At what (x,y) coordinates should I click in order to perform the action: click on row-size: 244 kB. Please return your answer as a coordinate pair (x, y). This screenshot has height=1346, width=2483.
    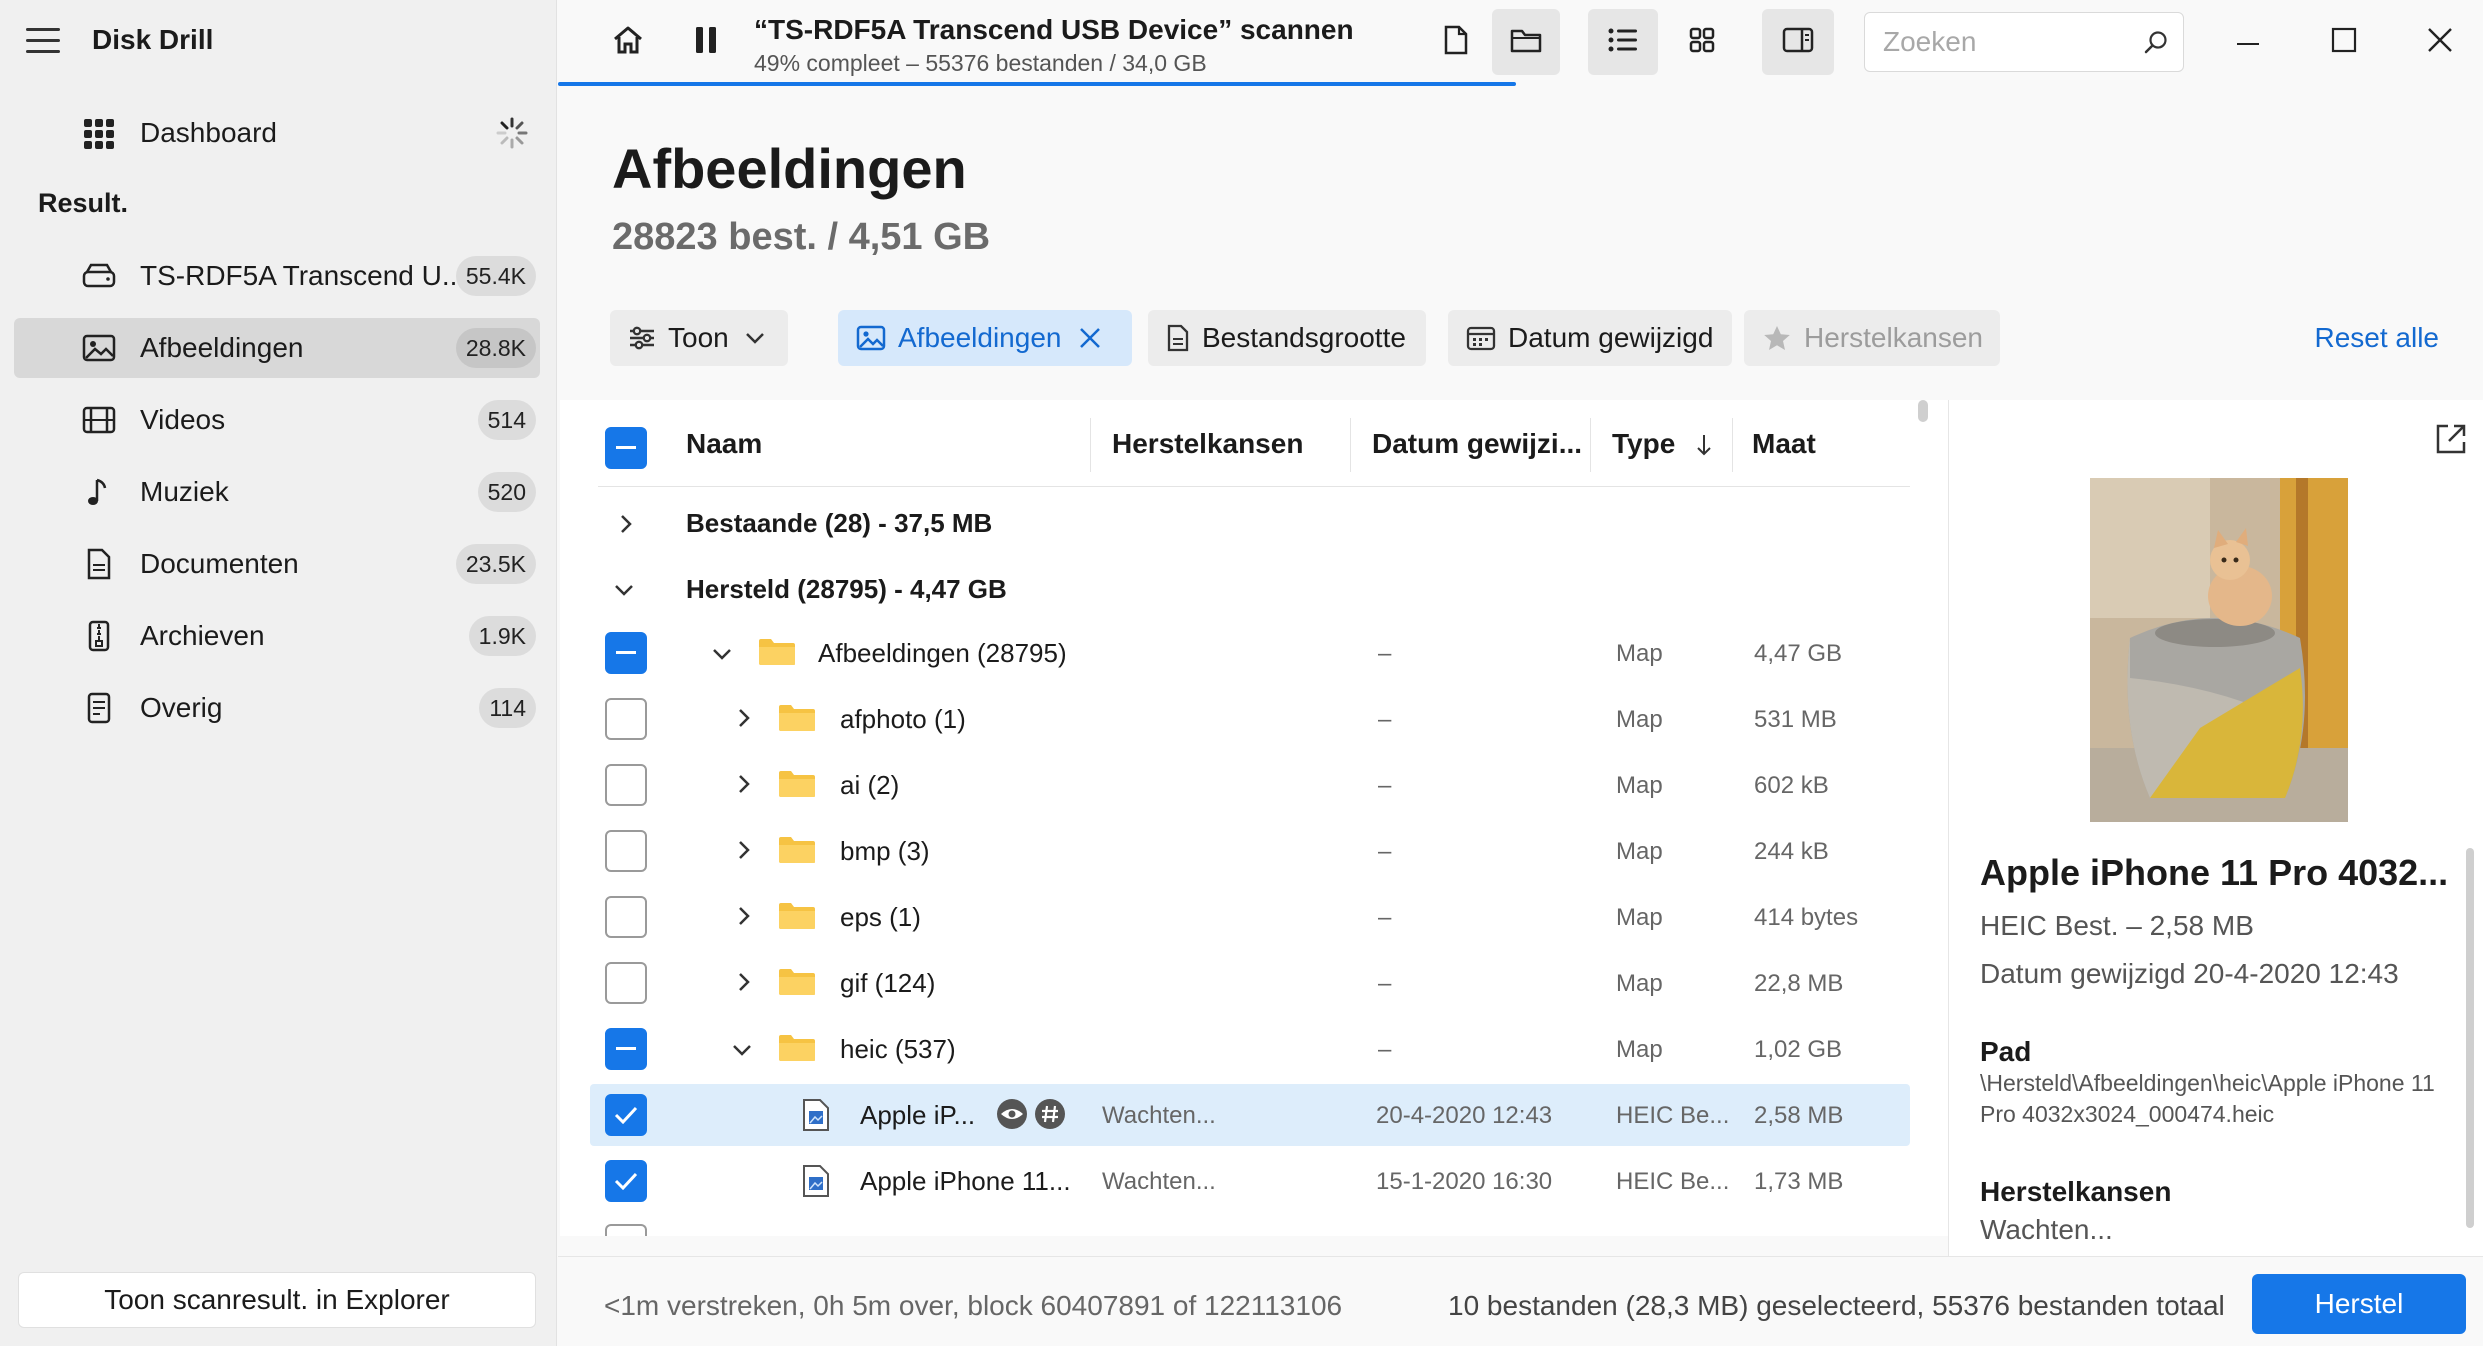
    Looking at the image, I should click on (1791, 851).